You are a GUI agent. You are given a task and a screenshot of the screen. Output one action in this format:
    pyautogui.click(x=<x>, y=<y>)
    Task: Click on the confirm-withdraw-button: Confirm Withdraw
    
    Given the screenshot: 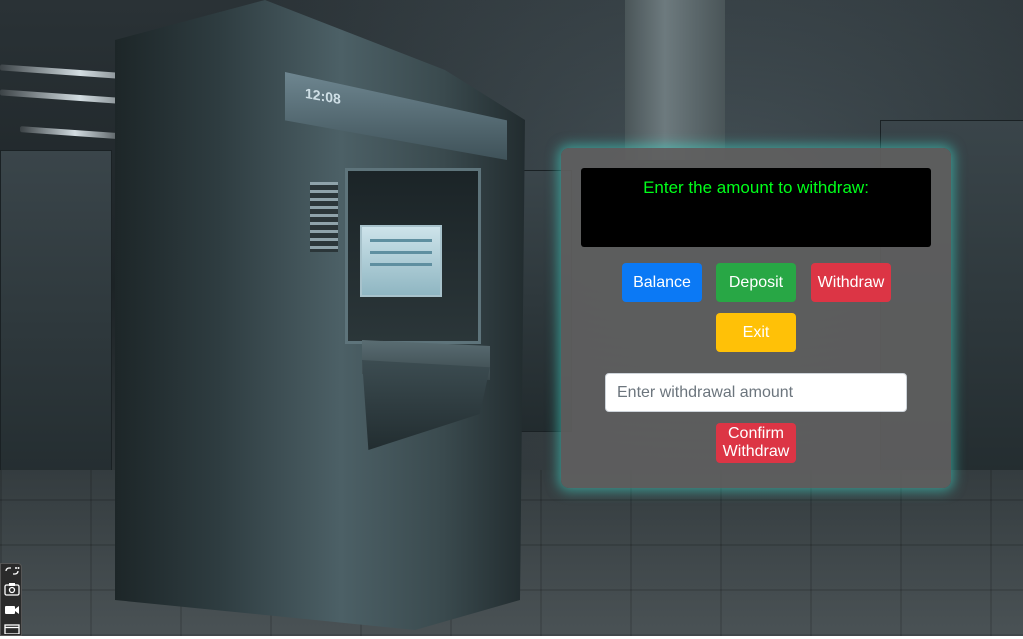 What is the action you would take?
    pyautogui.click(x=756, y=443)
    